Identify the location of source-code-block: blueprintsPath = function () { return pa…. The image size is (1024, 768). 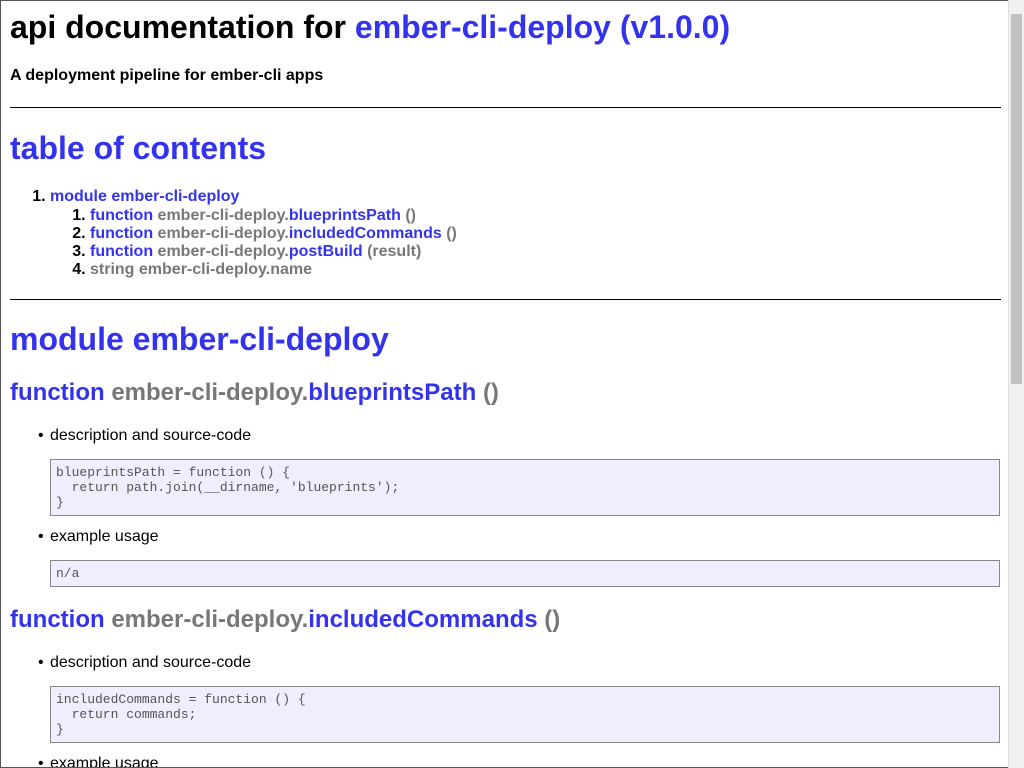
(525, 487).